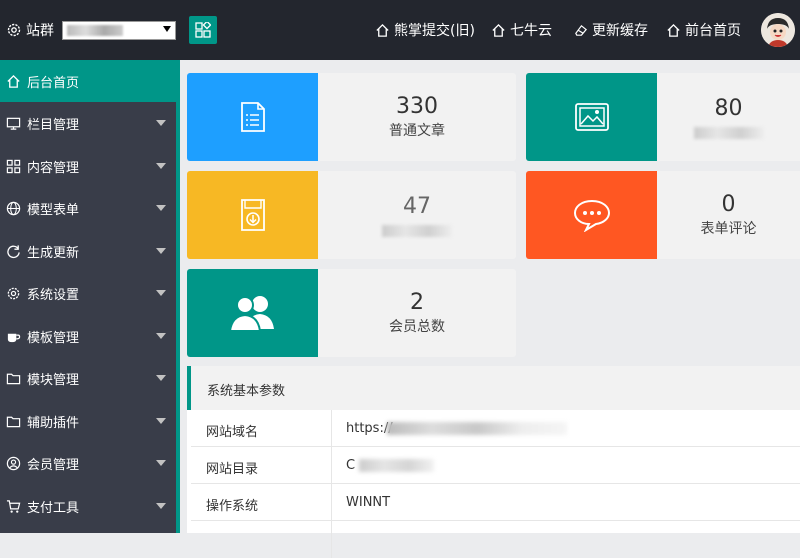 This screenshot has height=558, width=800. I want to click on site-group-label: 站群, so click(30, 30).